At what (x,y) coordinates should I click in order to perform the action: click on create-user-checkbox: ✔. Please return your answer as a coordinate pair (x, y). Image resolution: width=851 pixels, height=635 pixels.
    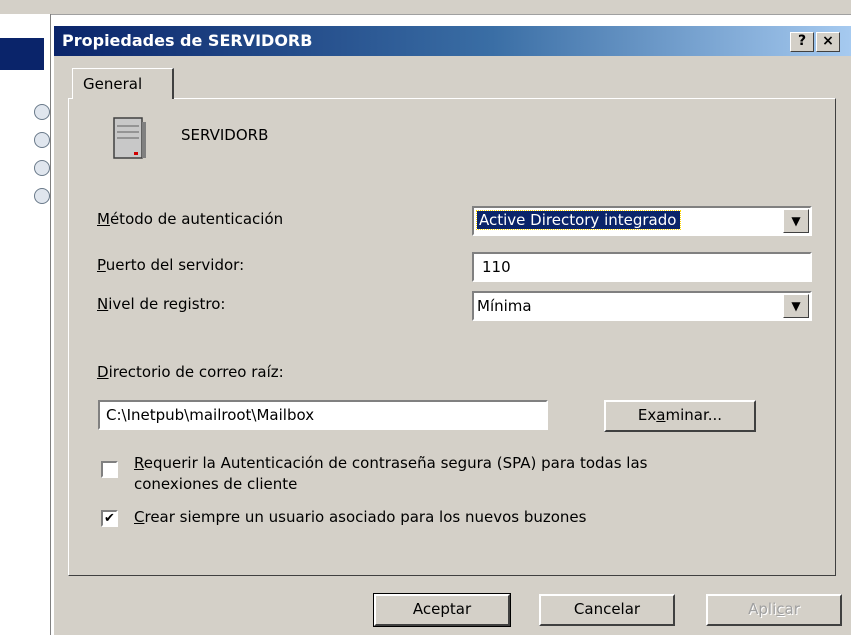
    Looking at the image, I should click on (109, 518).